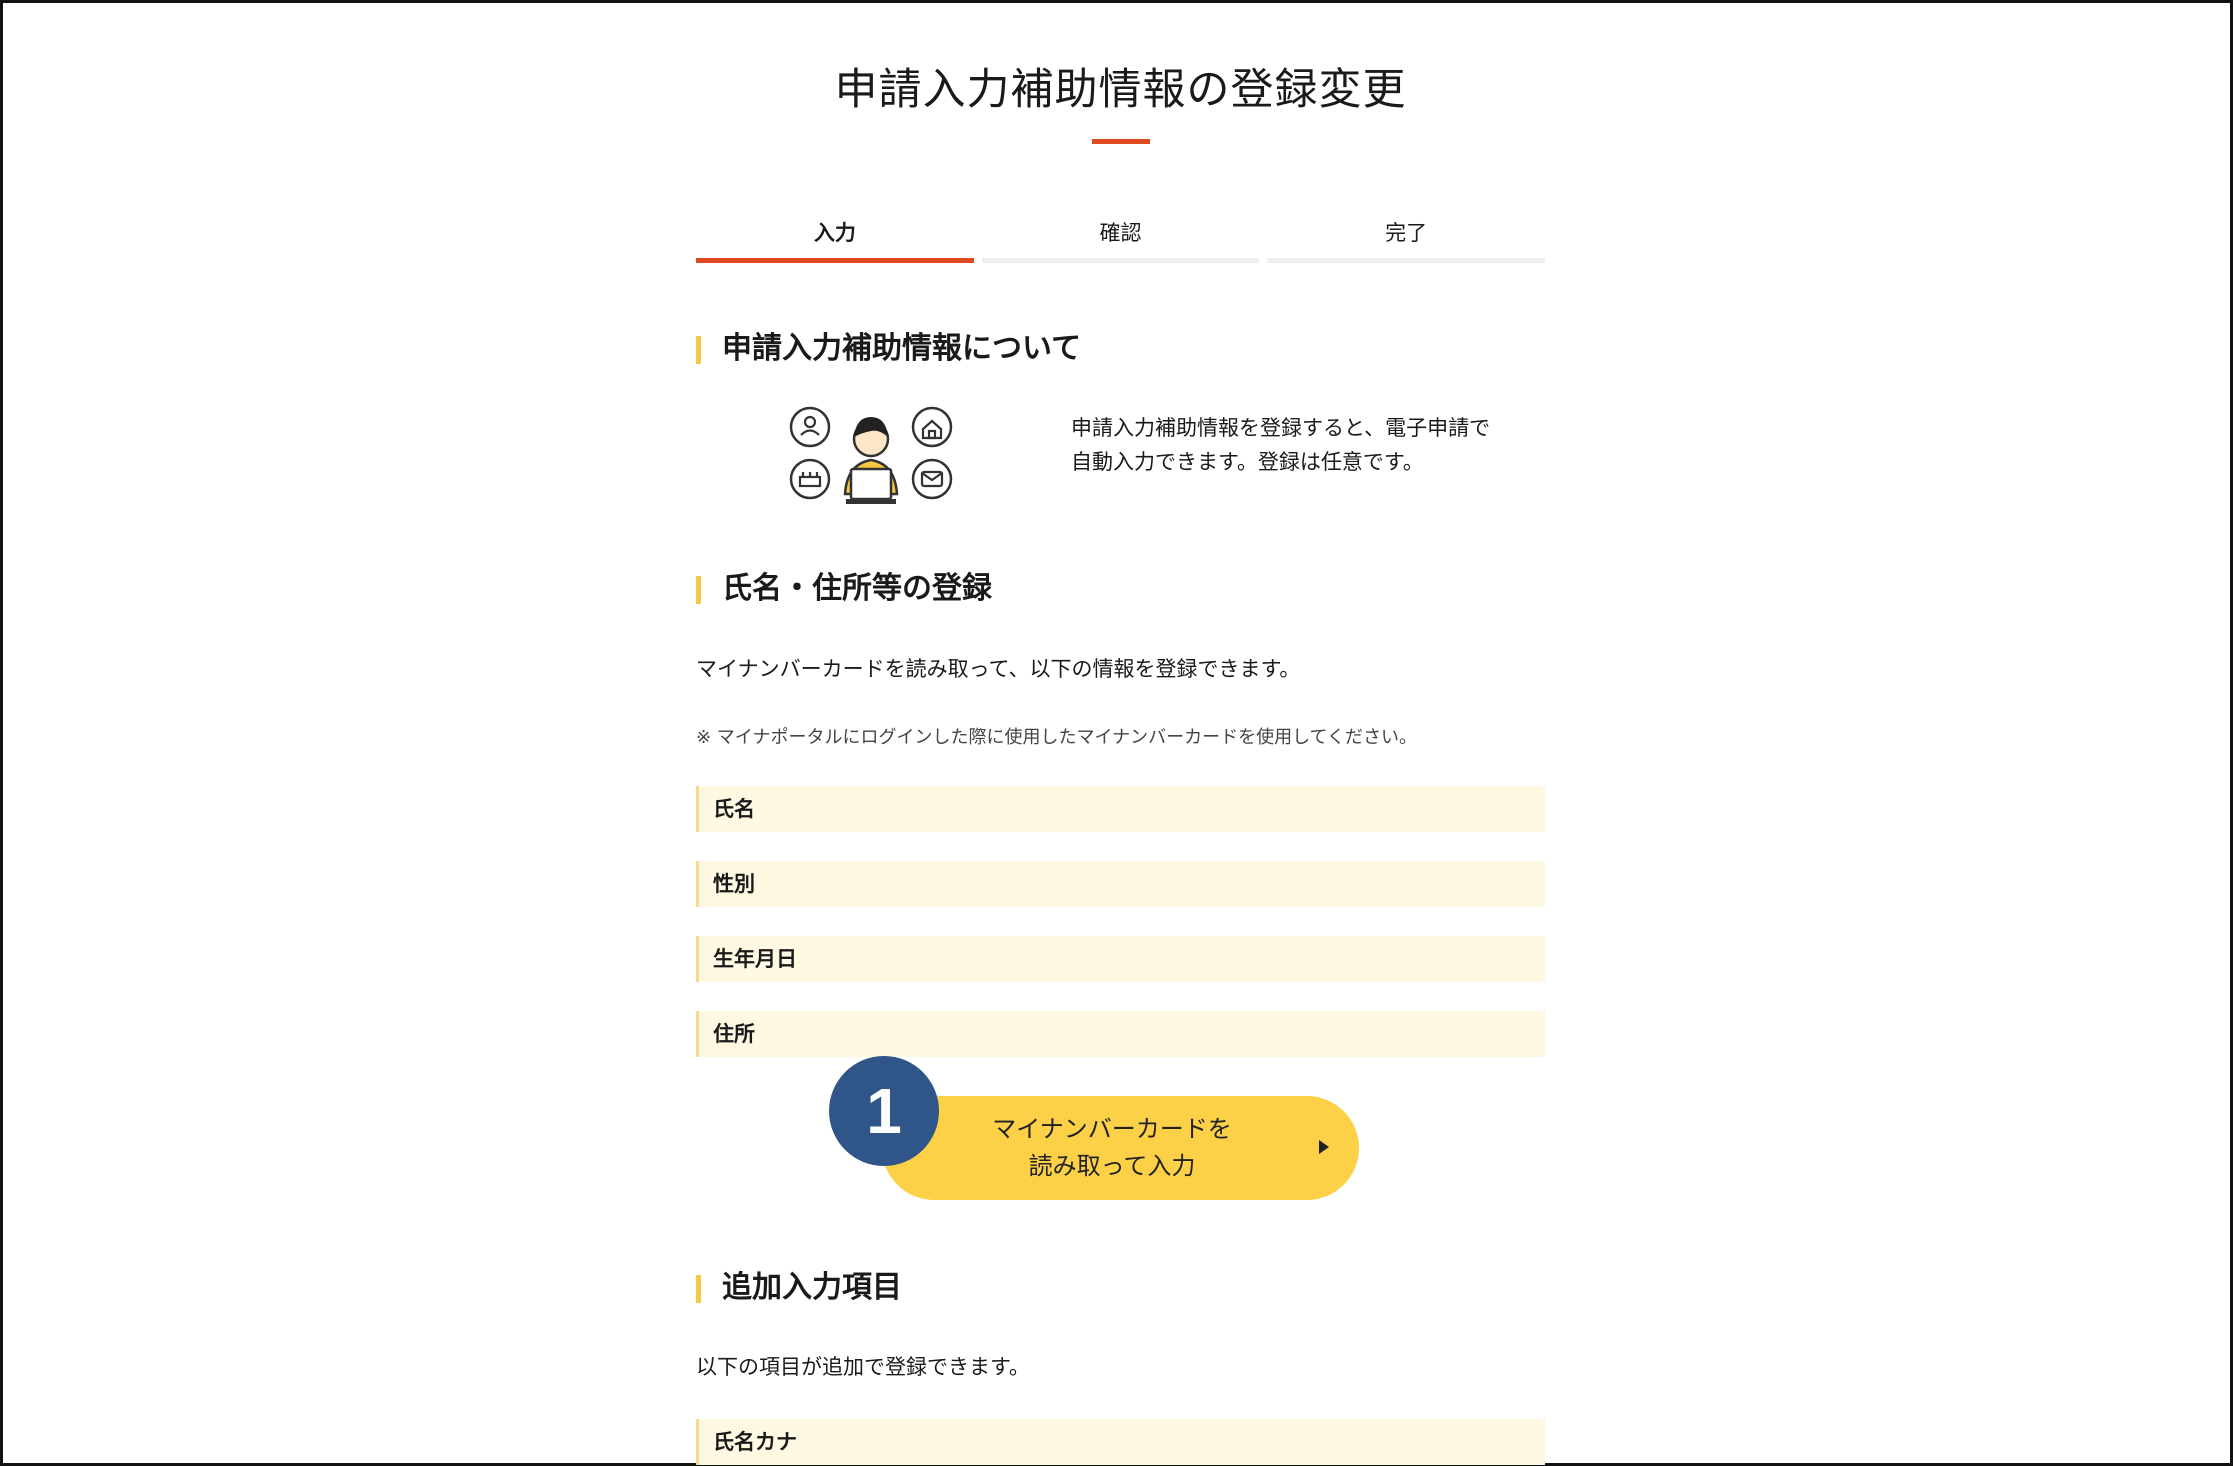 This screenshot has height=1466, width=2233. Describe the element at coordinates (1120, 1288) in the screenshot. I see `additional-heading: 追加入力項目` at that location.